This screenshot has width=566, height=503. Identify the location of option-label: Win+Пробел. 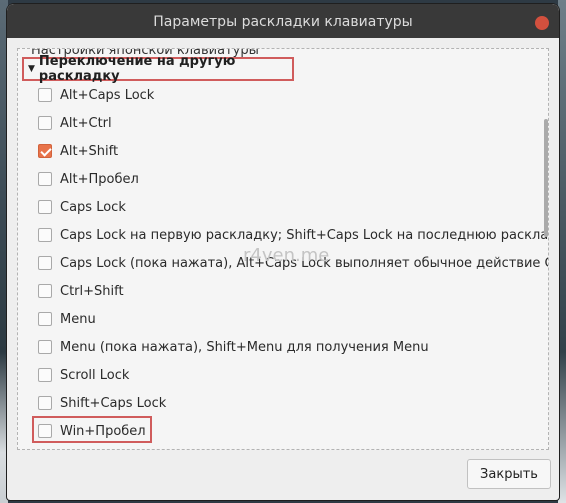
(103, 431).